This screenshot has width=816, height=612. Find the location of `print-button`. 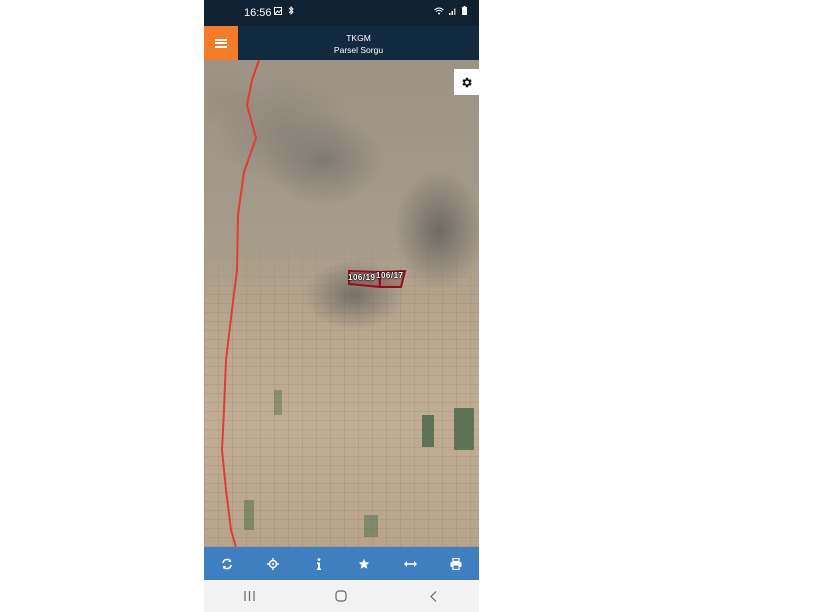

print-button is located at coordinates (456, 563).